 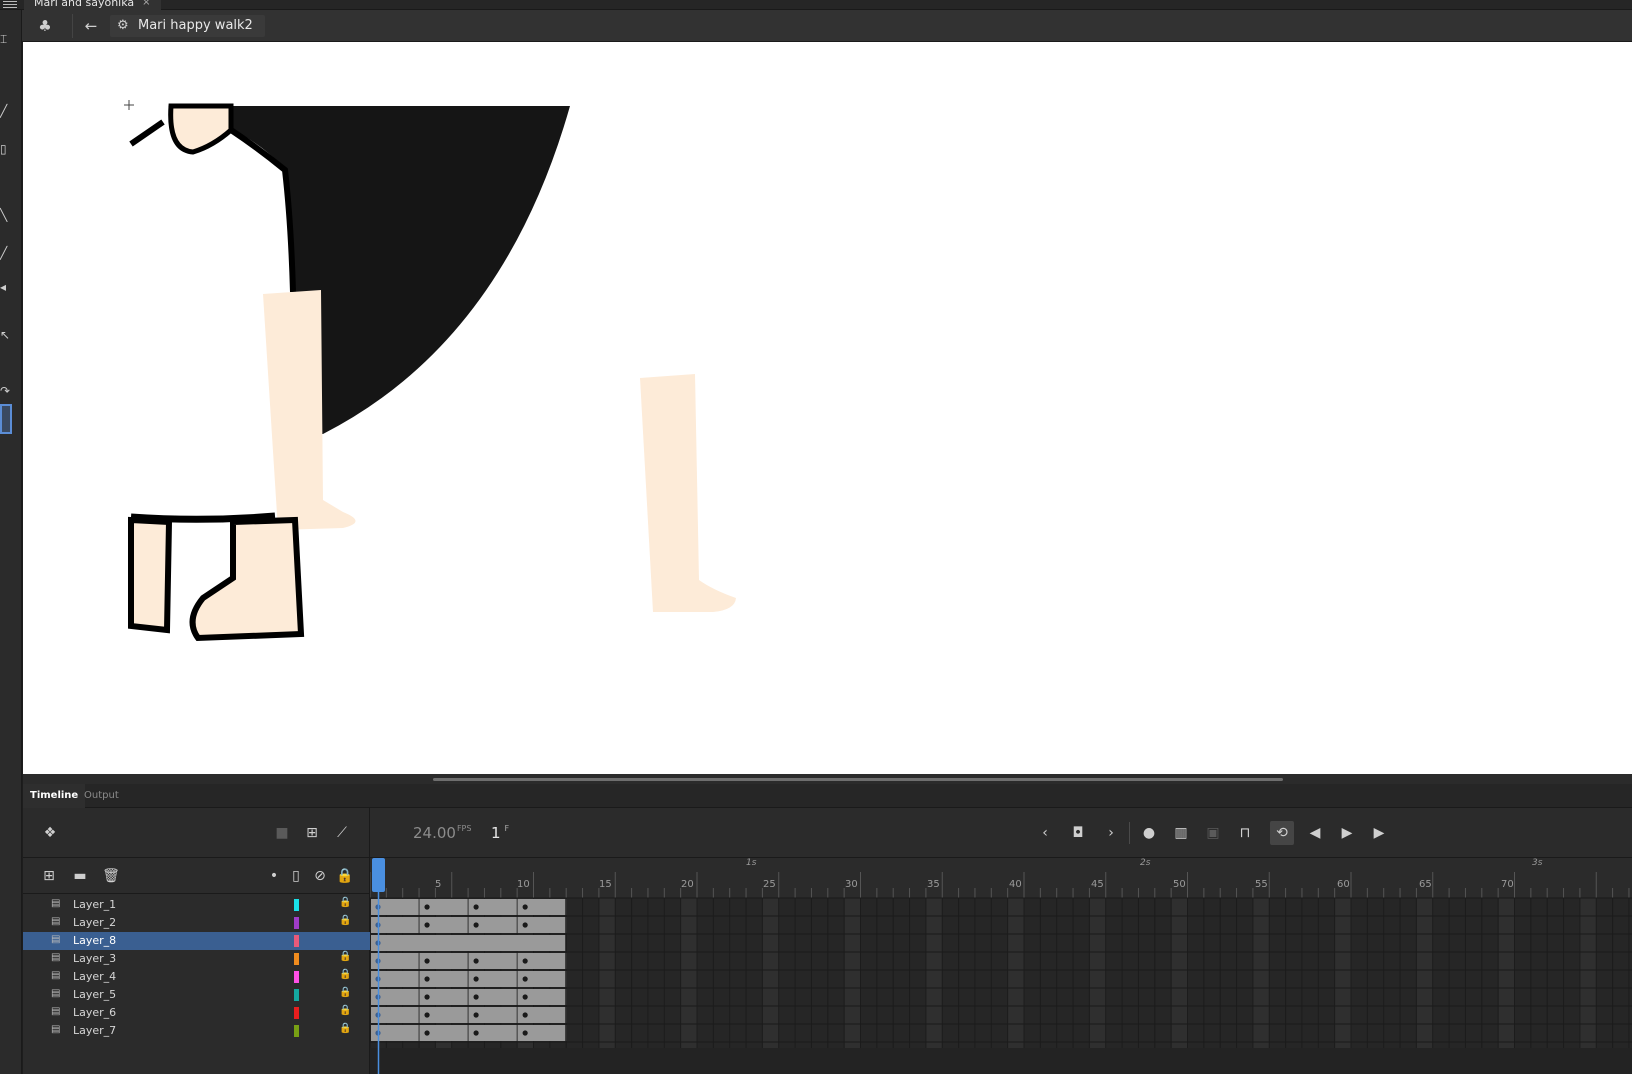 What do you see at coordinates (45, 26) in the screenshot?
I see `stage-symbol-icon: ♣` at bounding box center [45, 26].